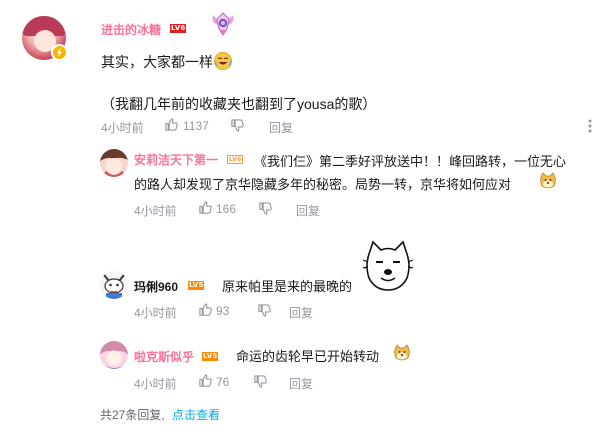 The width and height of the screenshot is (611, 434). Describe the element at coordinates (196, 126) in the screenshot. I see `like-count: 1137` at that location.